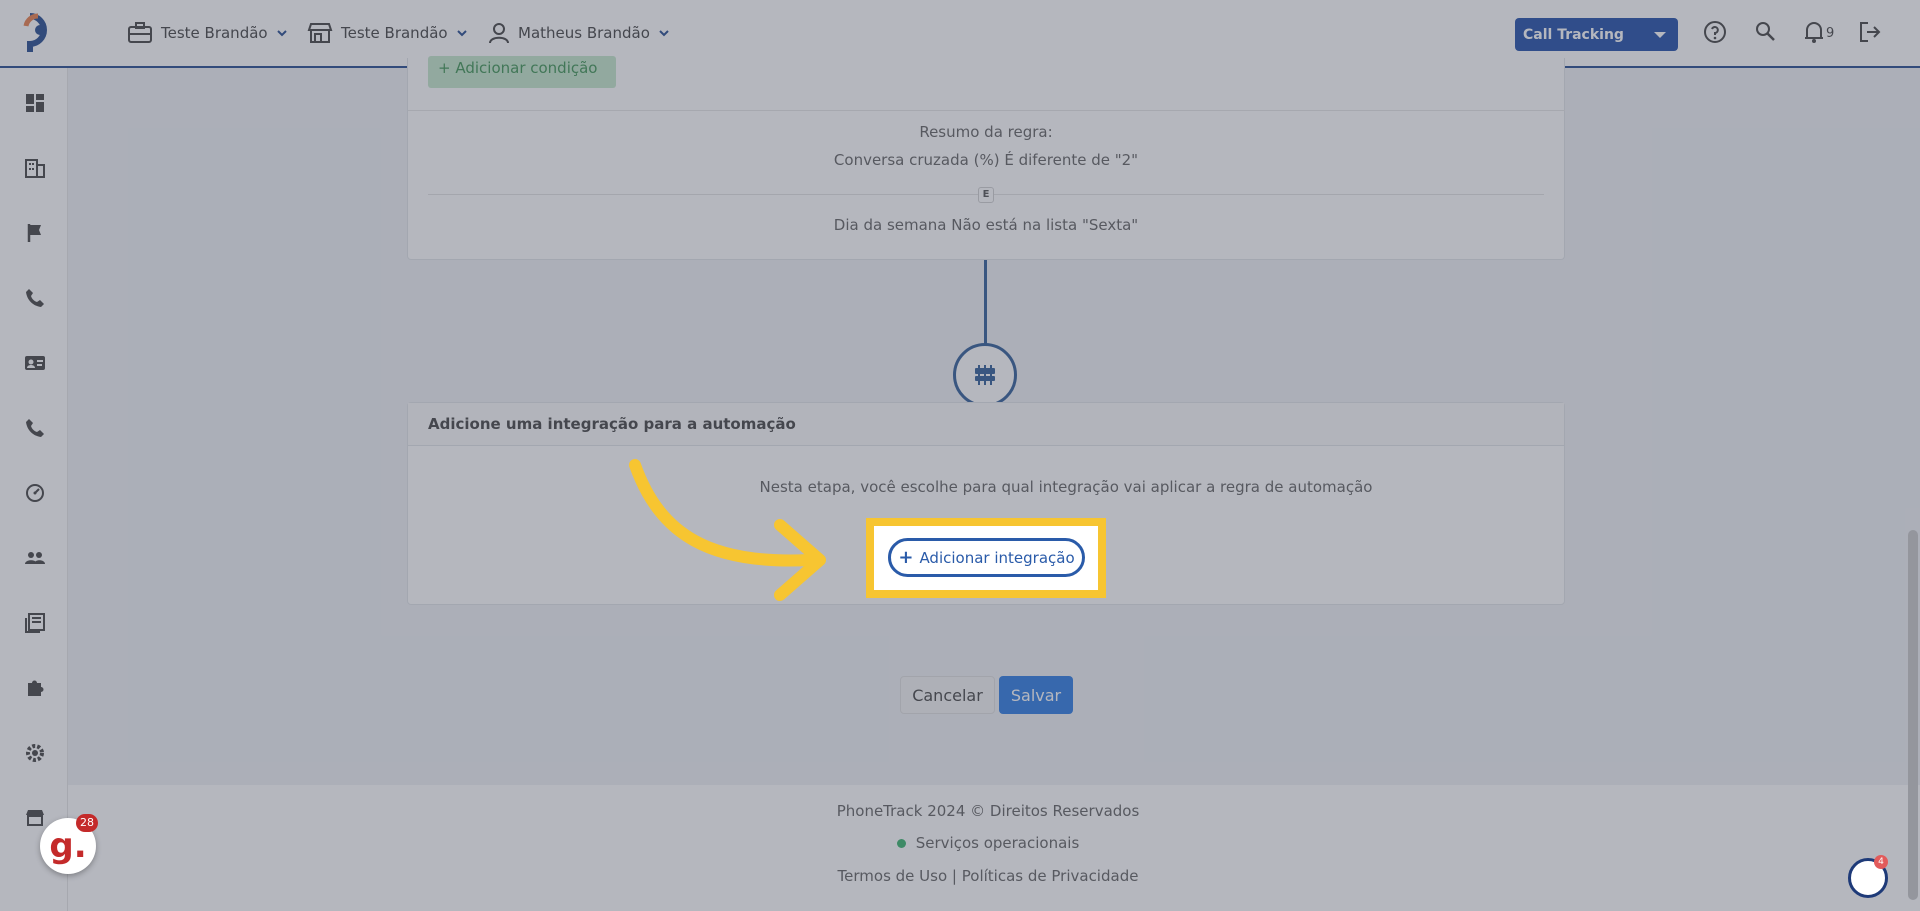 This screenshot has width=1920, height=911. Describe the element at coordinates (986, 195) in the screenshot. I see `and-badge: E` at that location.